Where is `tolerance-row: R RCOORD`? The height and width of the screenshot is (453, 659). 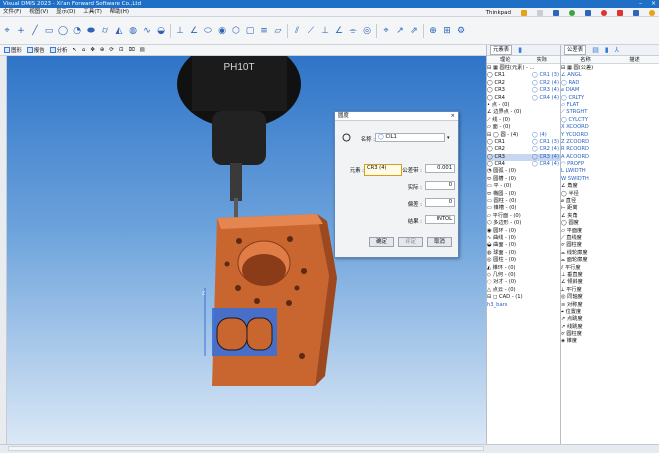
tolerance-row: R RCOORD is located at coordinates (610, 149).